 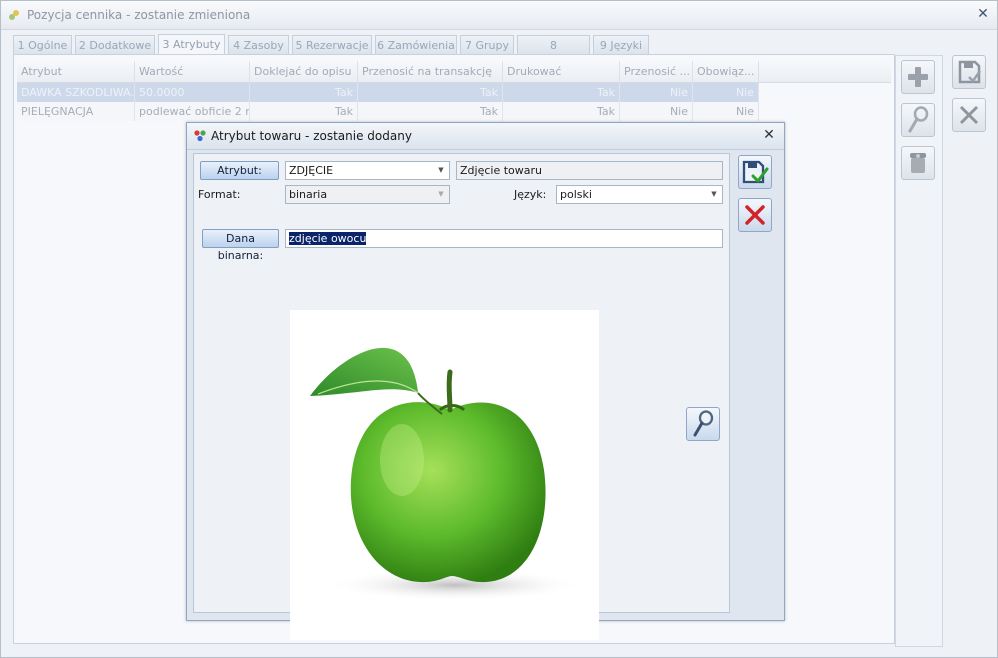 I want to click on tab-dodatkowe: 2 Dodatkowe, so click(x=115, y=44).